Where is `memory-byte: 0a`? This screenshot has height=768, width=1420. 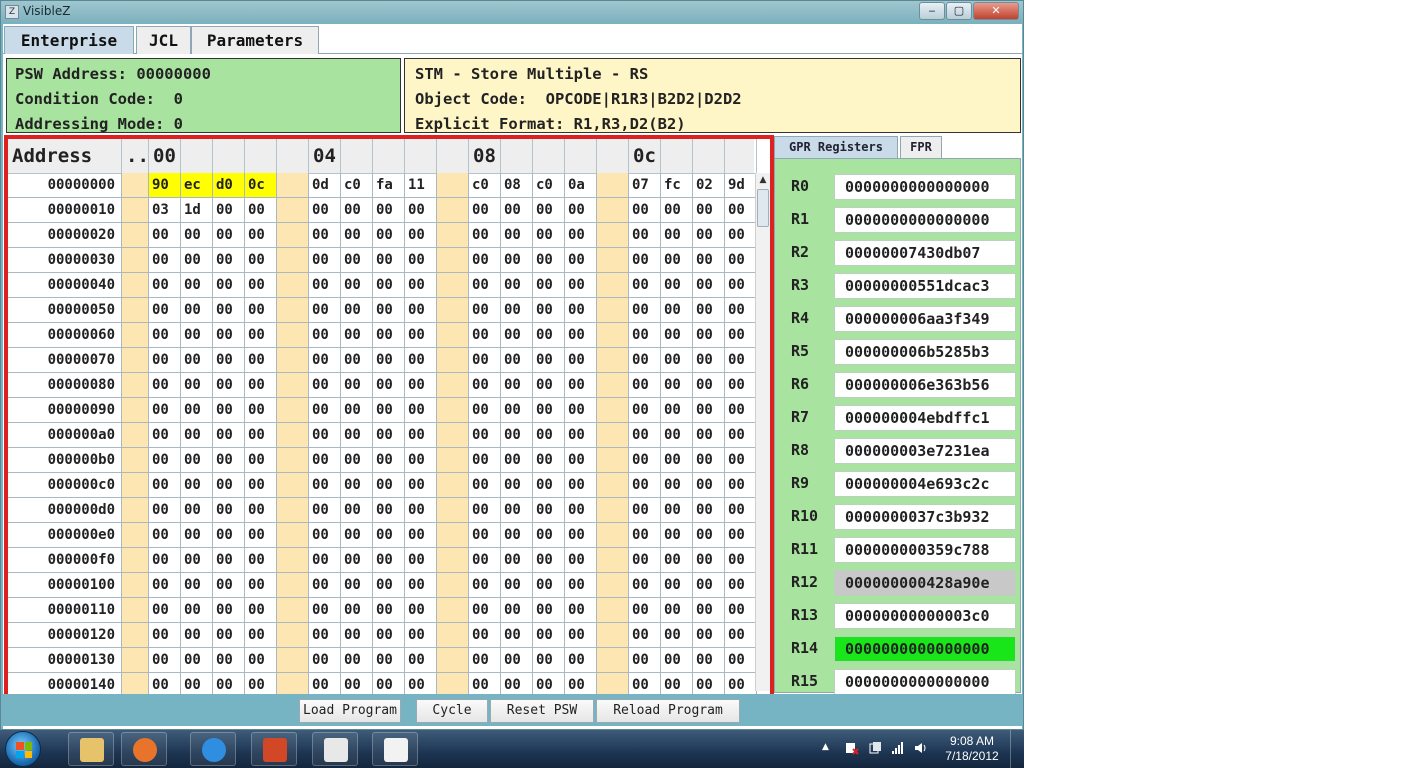
memory-byte: 0a is located at coordinates (581, 185).